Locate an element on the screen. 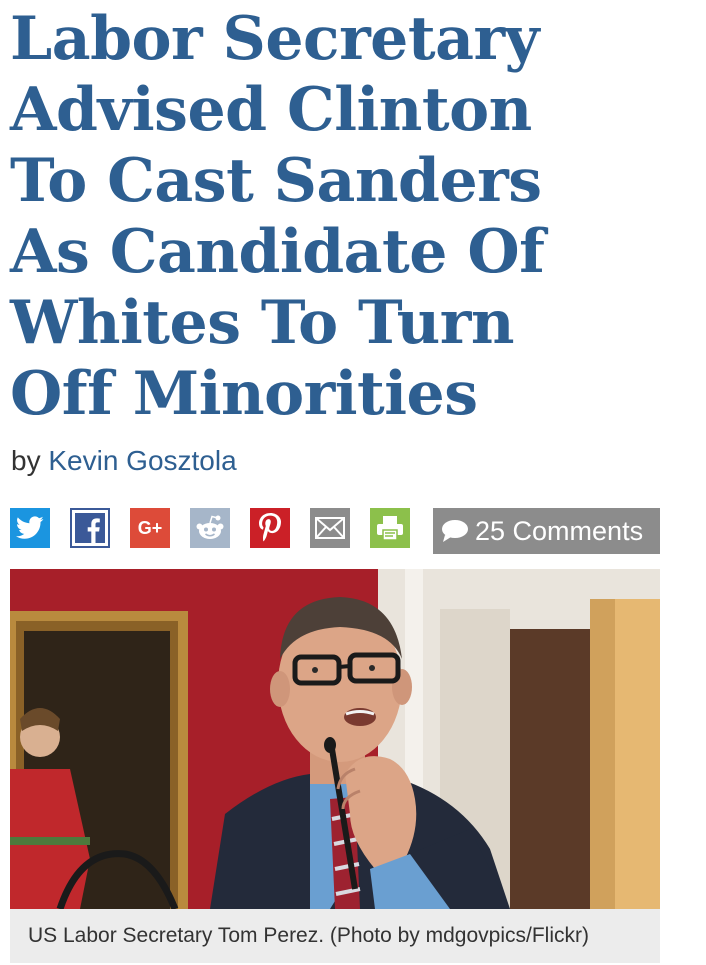  print-icon is located at coordinates (390, 528).